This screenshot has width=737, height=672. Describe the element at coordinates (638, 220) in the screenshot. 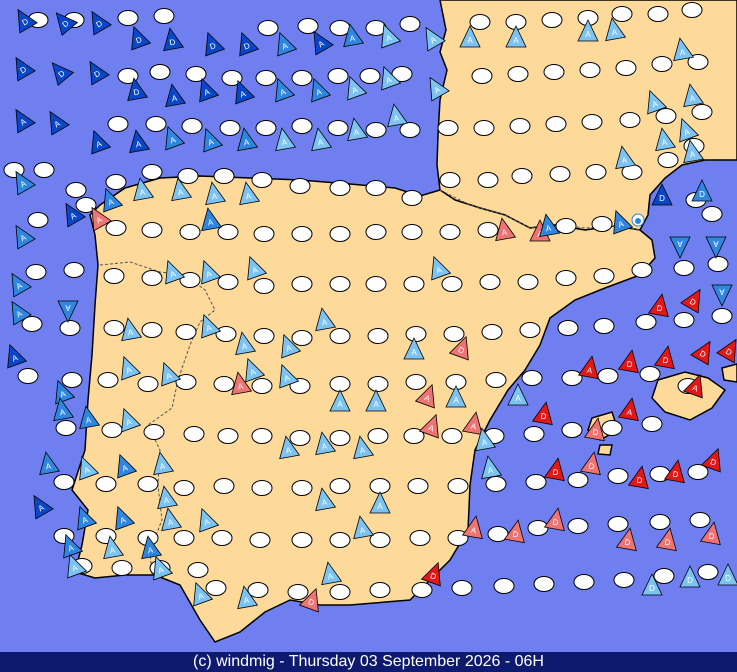

I see `weather-station-icon` at that location.